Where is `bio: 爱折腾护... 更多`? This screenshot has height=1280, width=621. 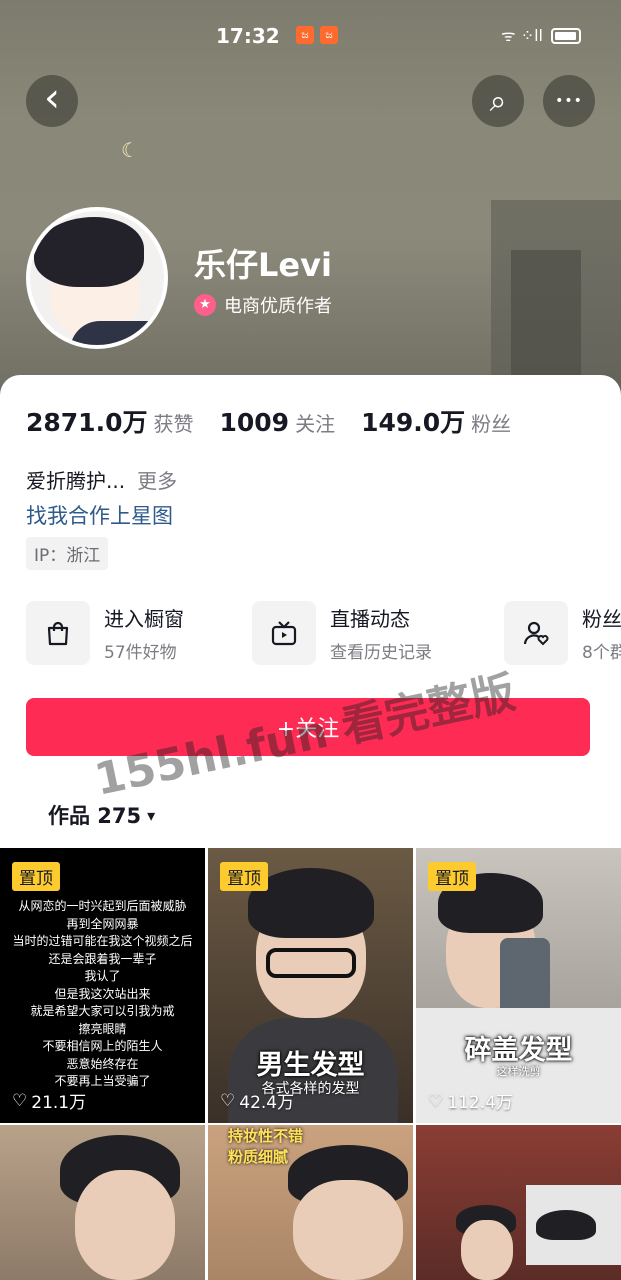
bio: 爱折腾护... 更多 is located at coordinates (101, 479).